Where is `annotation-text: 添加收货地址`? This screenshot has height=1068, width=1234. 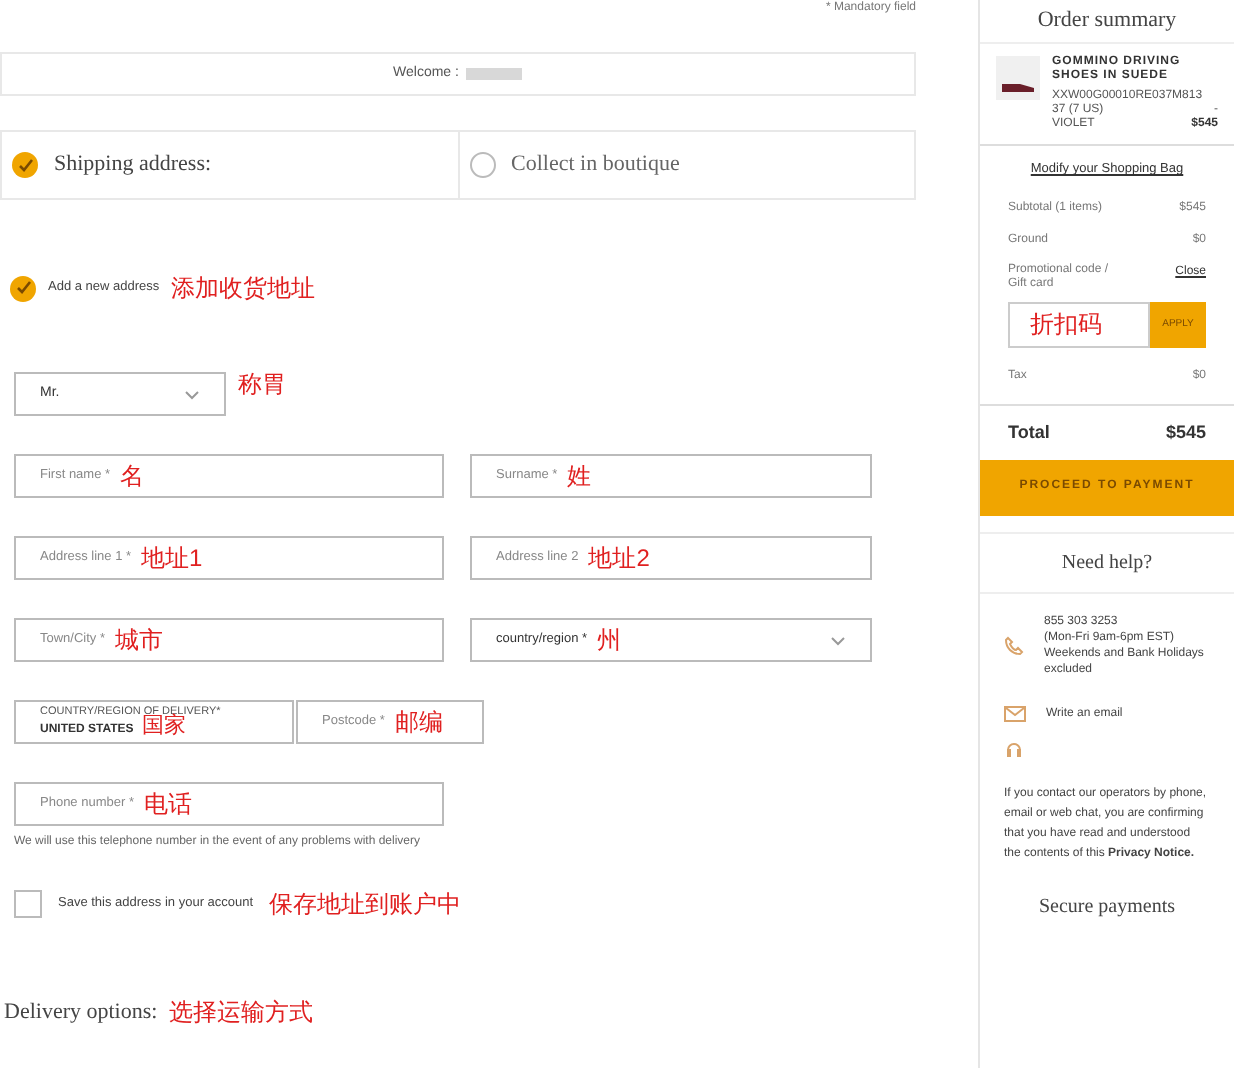 annotation-text: 添加收货地址 is located at coordinates (243, 289).